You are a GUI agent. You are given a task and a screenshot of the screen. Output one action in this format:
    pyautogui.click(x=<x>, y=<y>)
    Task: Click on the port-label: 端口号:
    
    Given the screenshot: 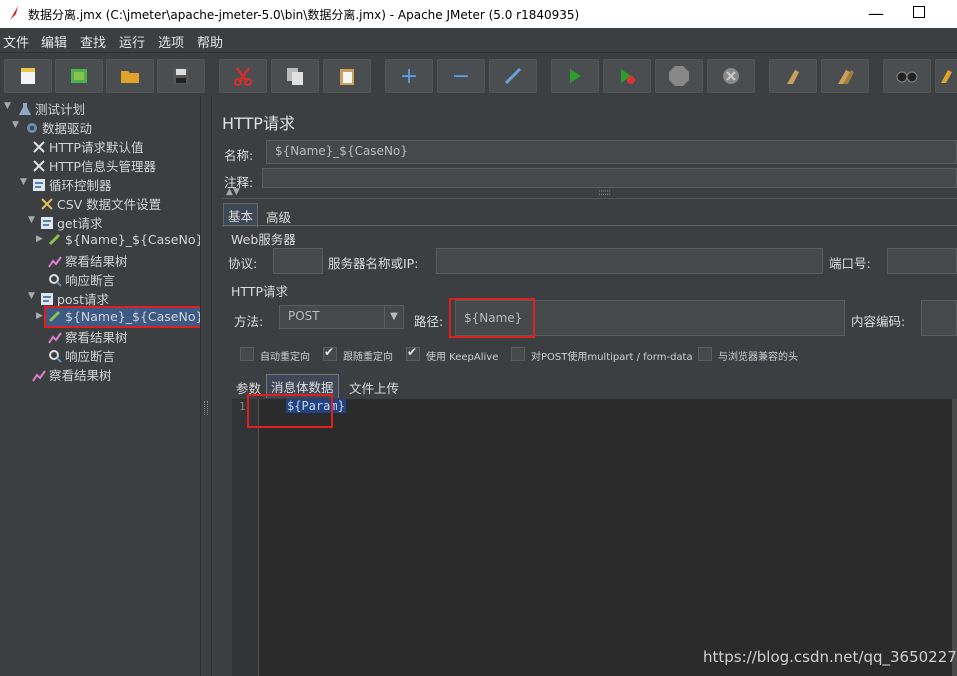 What is the action you would take?
    pyautogui.click(x=850, y=263)
    